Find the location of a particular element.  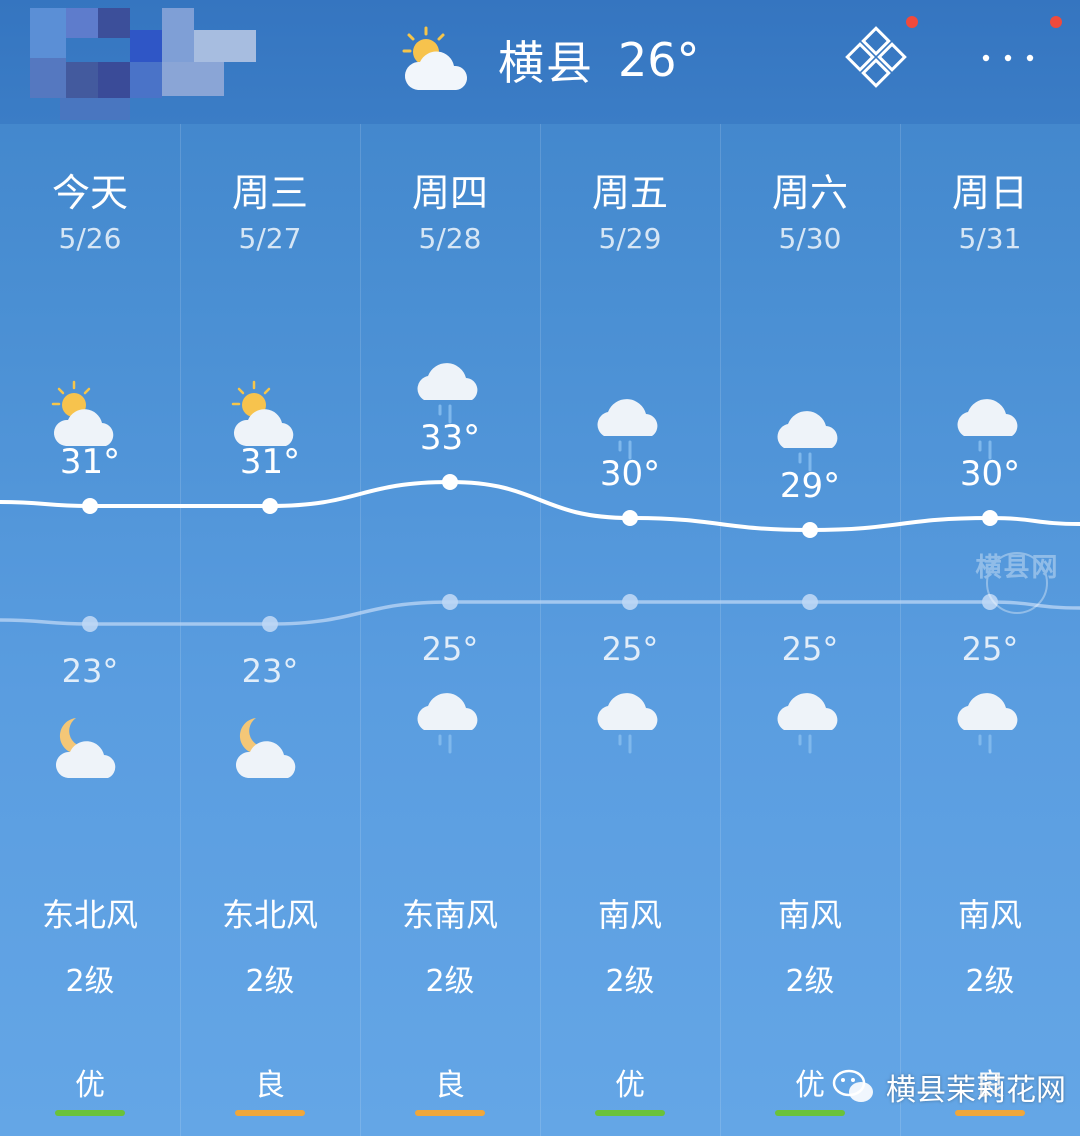

watermark-logo: 横县网 is located at coordinates (1017, 580).